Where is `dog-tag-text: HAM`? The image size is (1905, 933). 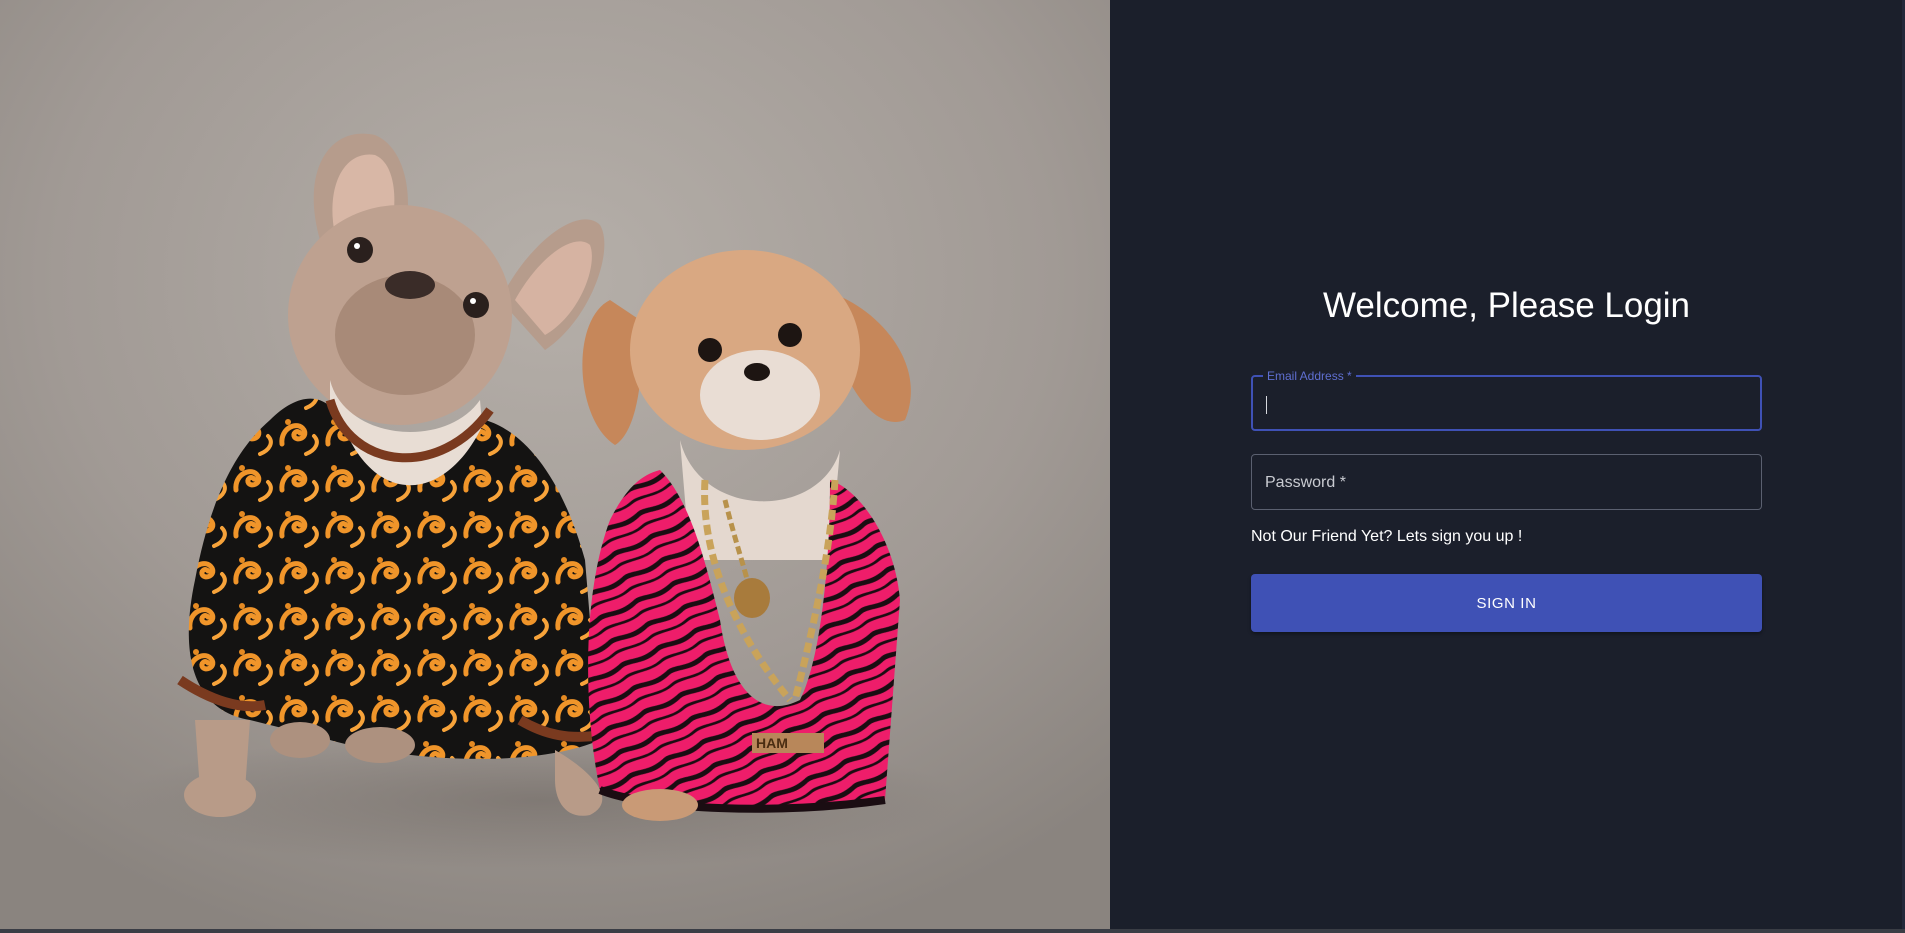 dog-tag-text: HAM is located at coordinates (772, 743).